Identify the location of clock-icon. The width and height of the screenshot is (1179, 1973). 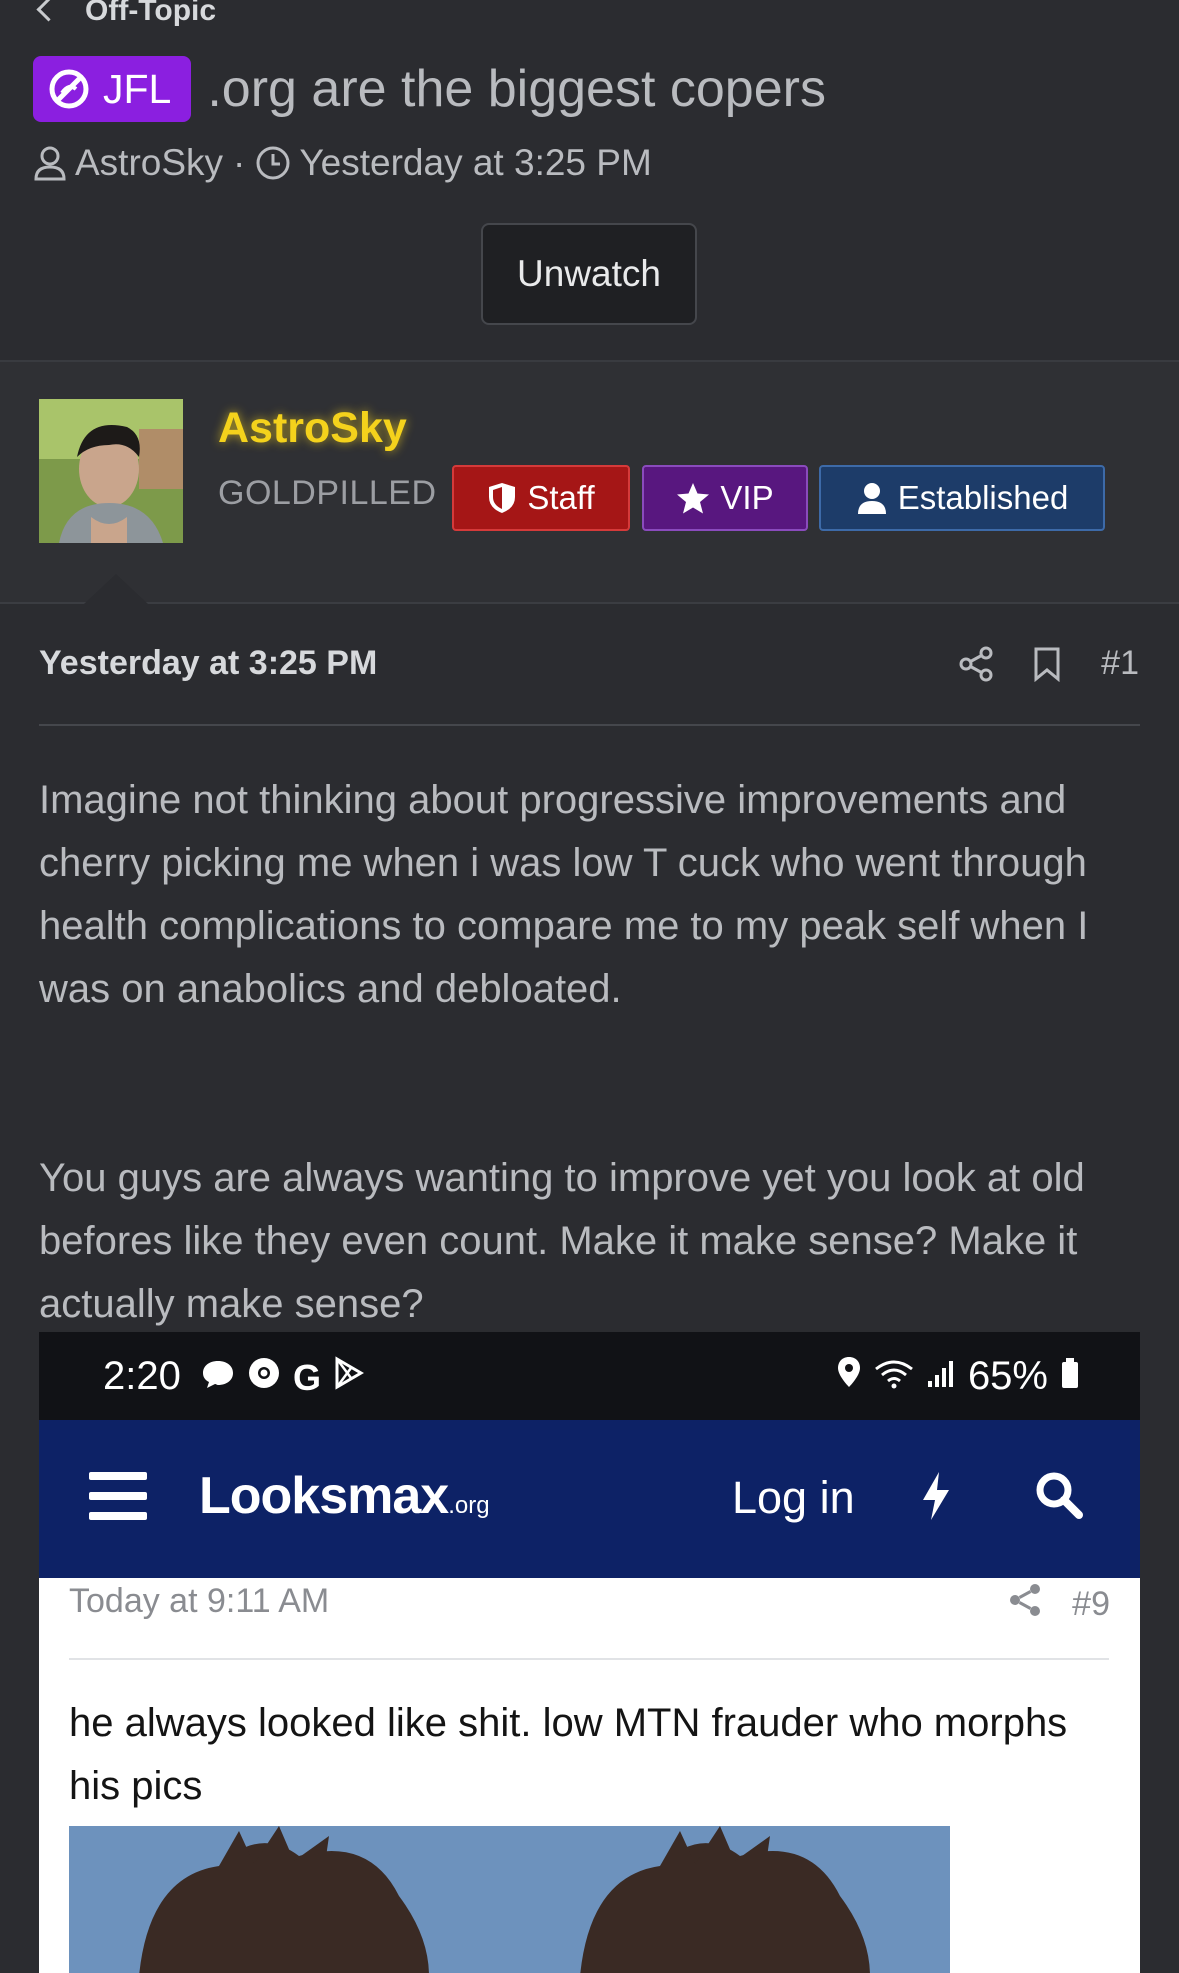
(273, 163).